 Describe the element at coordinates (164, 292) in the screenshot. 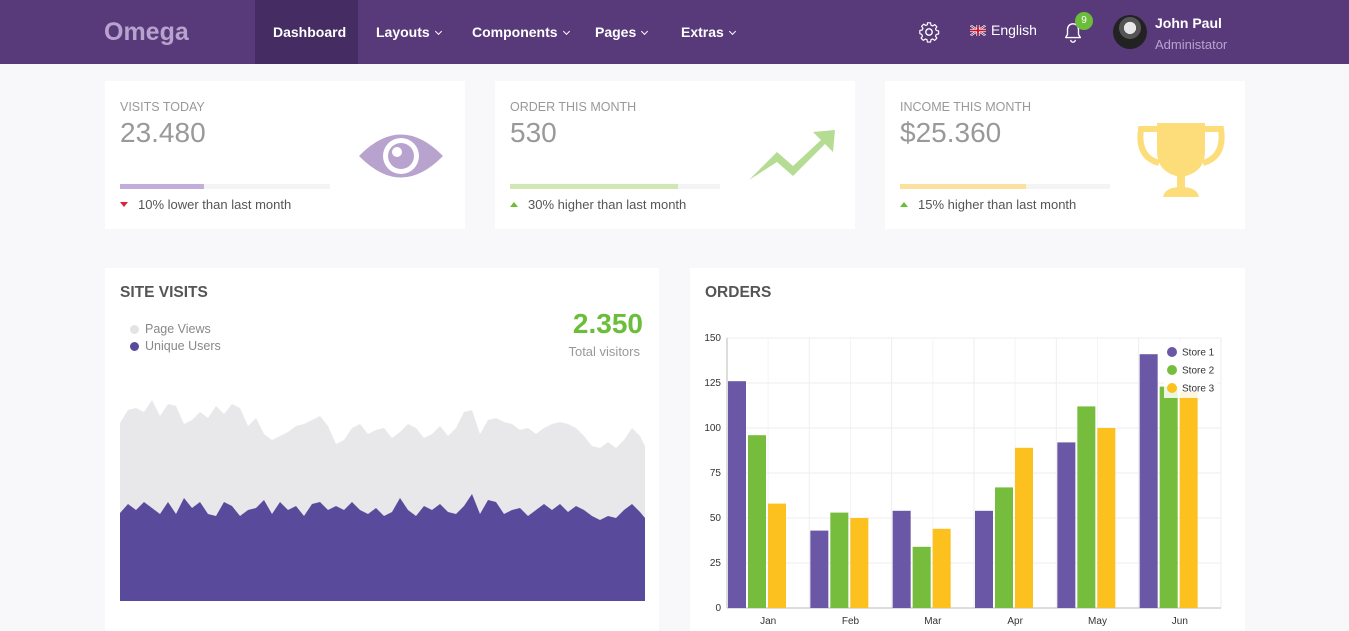

I see `panel-title: SITE VISITS` at that location.